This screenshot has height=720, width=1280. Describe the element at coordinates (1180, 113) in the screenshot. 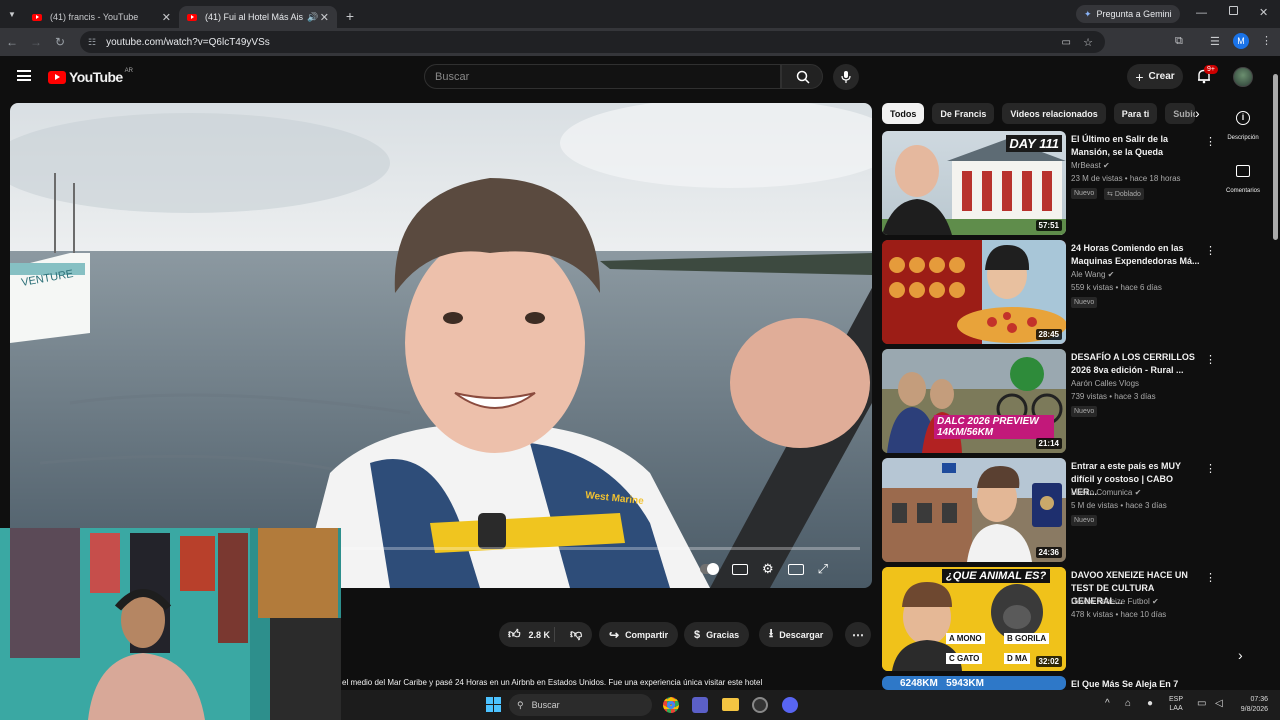

I see `chip-subidos: Subid` at that location.